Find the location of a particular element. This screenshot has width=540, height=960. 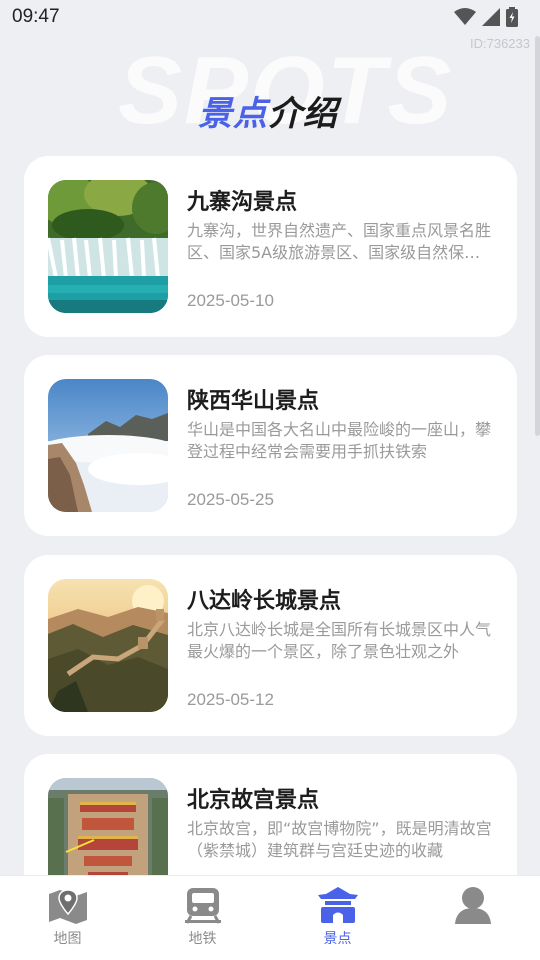

waterfall-lake-photo is located at coordinates (108, 246).